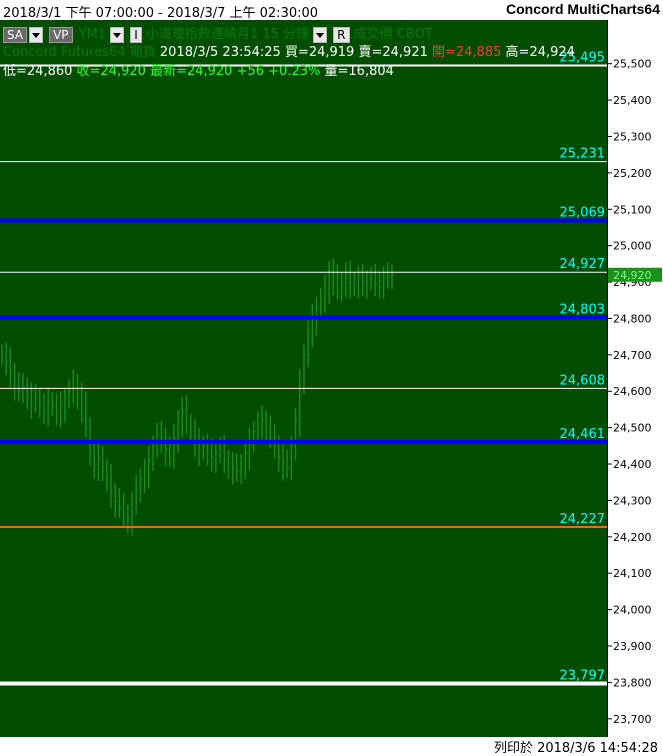 The width and height of the screenshot is (663, 756). Describe the element at coordinates (393, 52) in the screenshot. I see `quote-ask: 賣=24,921` at that location.